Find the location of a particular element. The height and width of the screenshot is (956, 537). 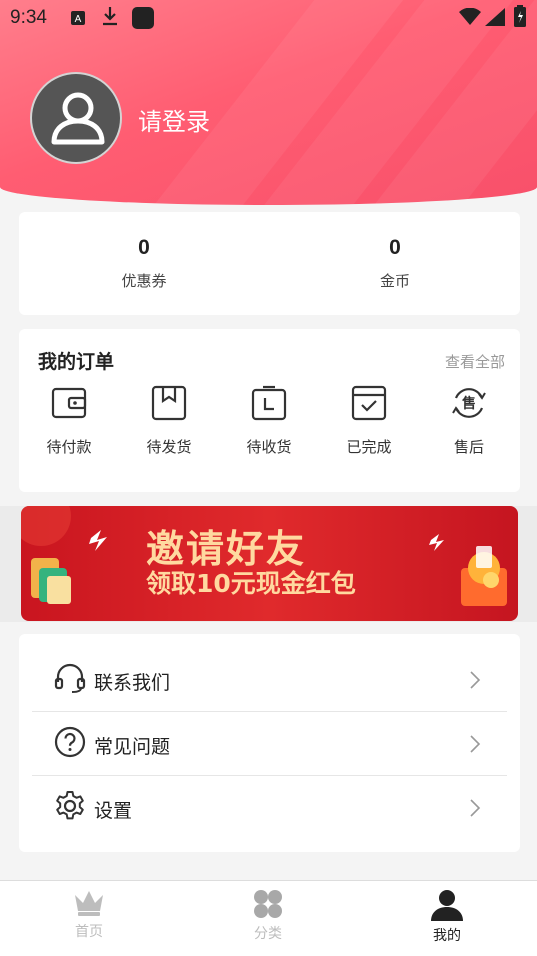

after-sale-icon: 售 is located at coordinates (469, 403).